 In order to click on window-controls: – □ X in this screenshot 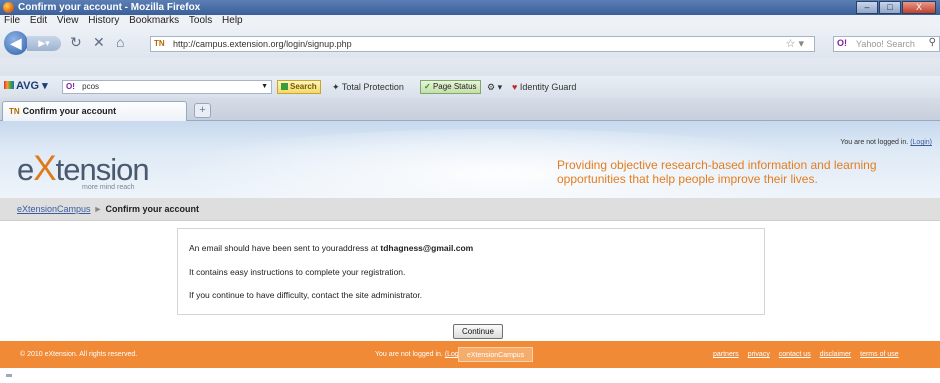, I will do `click(895, 7)`.